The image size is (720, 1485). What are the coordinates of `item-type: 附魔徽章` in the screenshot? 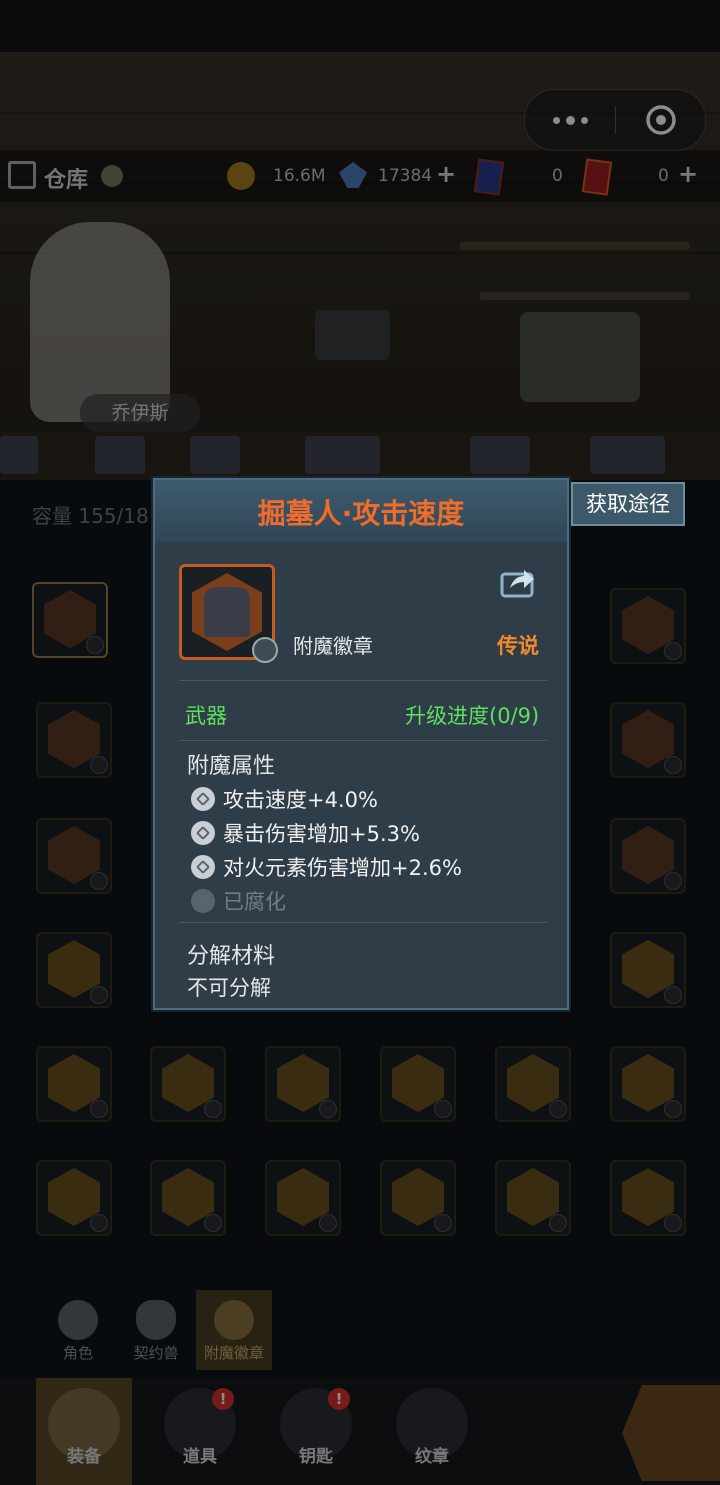 It's located at (333, 646).